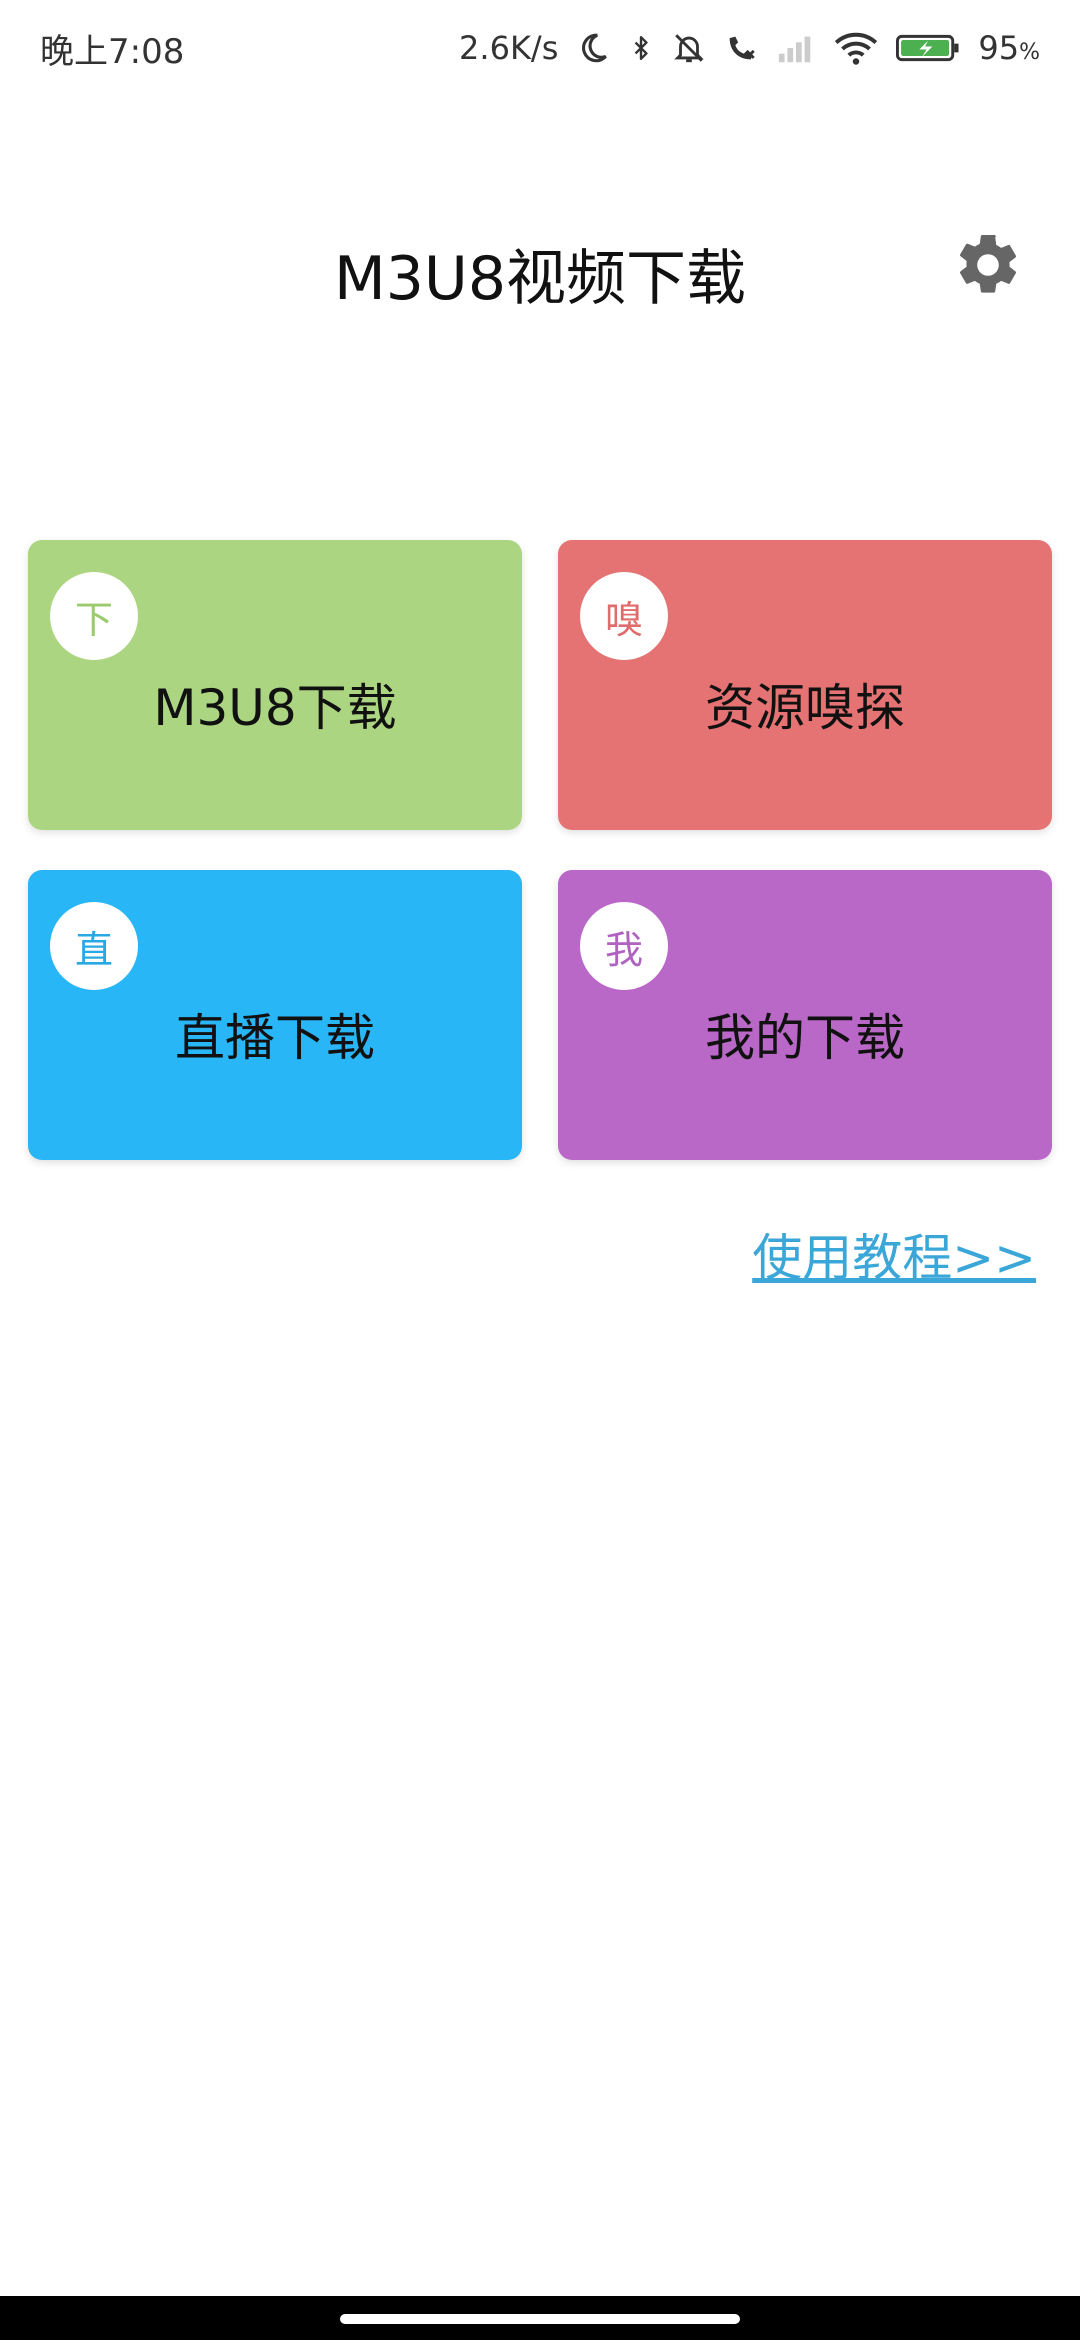 The height and width of the screenshot is (2340, 1080). What do you see at coordinates (112, 51) in the screenshot?
I see `status-time: 晚上7:08` at bounding box center [112, 51].